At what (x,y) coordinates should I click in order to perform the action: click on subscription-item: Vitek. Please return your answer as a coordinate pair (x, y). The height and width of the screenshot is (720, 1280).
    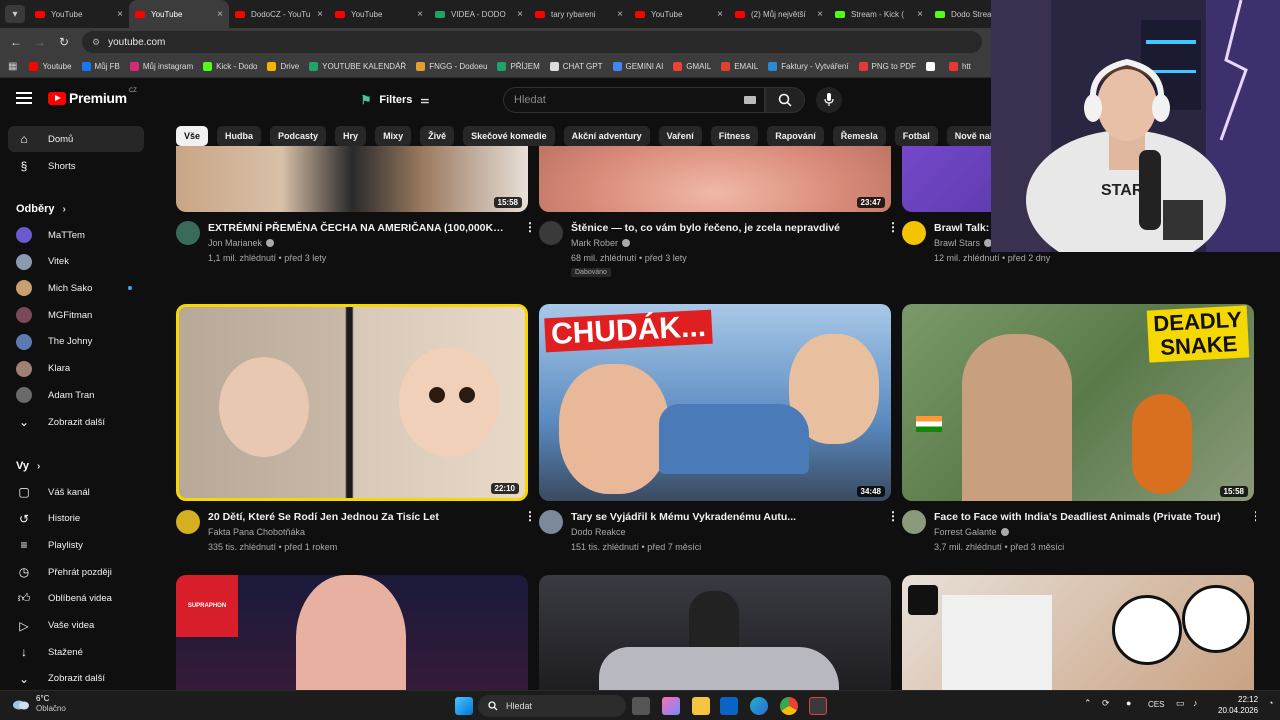
    Looking at the image, I should click on (76, 262).